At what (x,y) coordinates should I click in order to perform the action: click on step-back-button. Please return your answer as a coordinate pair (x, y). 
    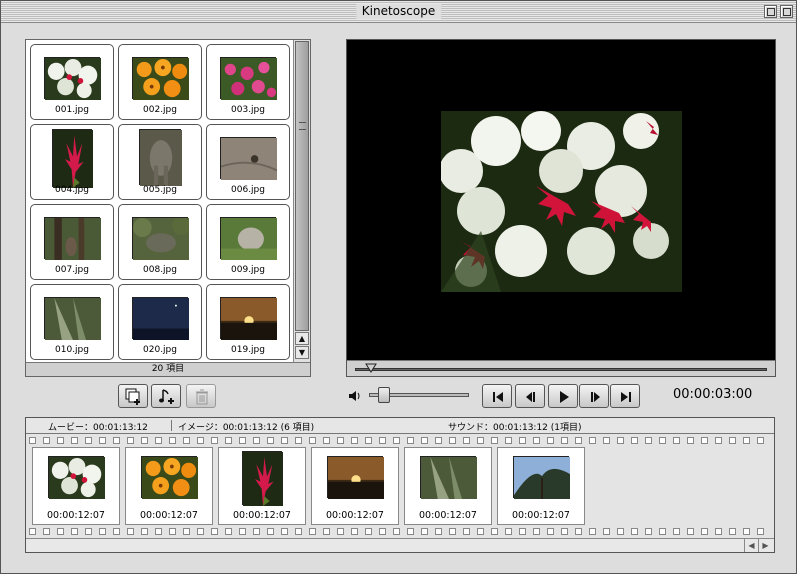
    Looking at the image, I should click on (530, 396).